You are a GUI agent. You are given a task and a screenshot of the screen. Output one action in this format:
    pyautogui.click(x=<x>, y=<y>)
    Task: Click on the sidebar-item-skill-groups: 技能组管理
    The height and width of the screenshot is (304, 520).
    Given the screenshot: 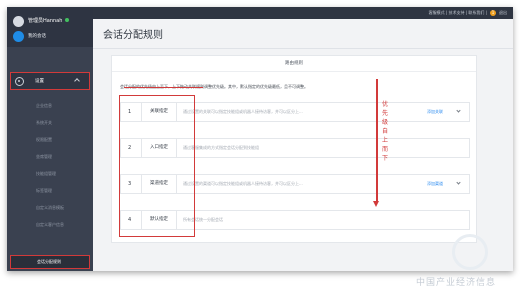 What is the action you would take?
    pyautogui.click(x=50, y=173)
    